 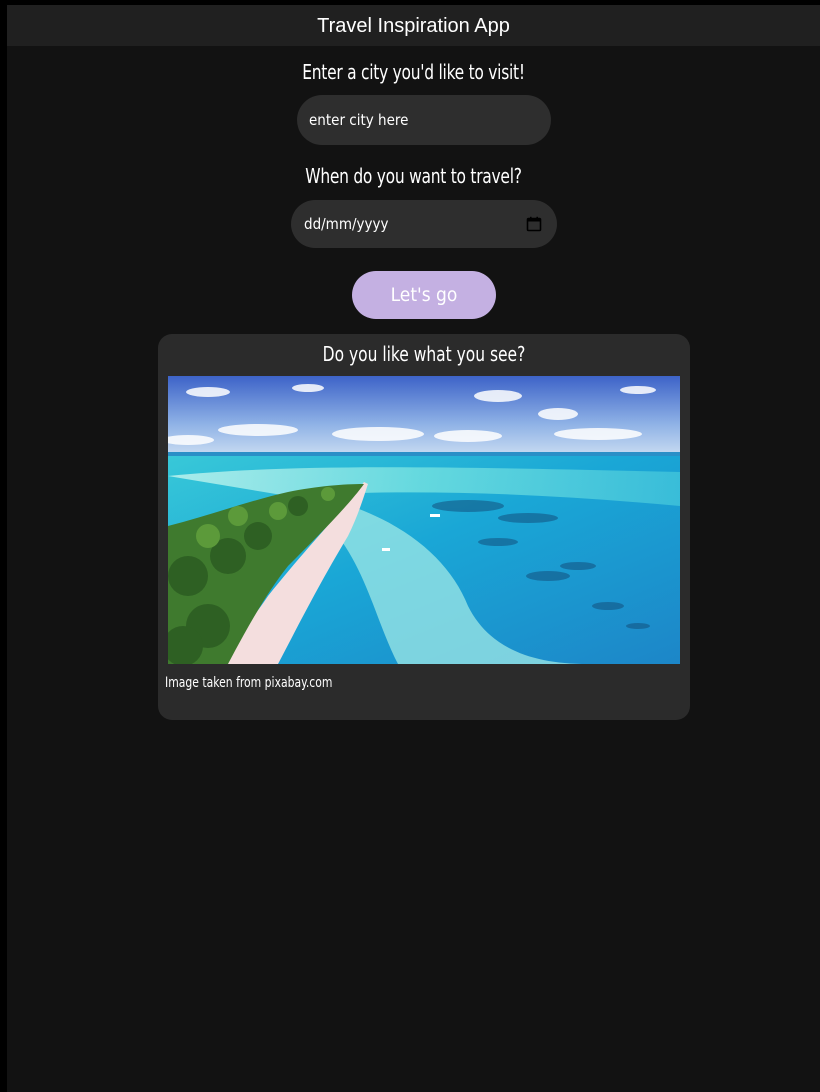 What do you see at coordinates (413, 176) in the screenshot?
I see `date-label: When do you want to travel?` at bounding box center [413, 176].